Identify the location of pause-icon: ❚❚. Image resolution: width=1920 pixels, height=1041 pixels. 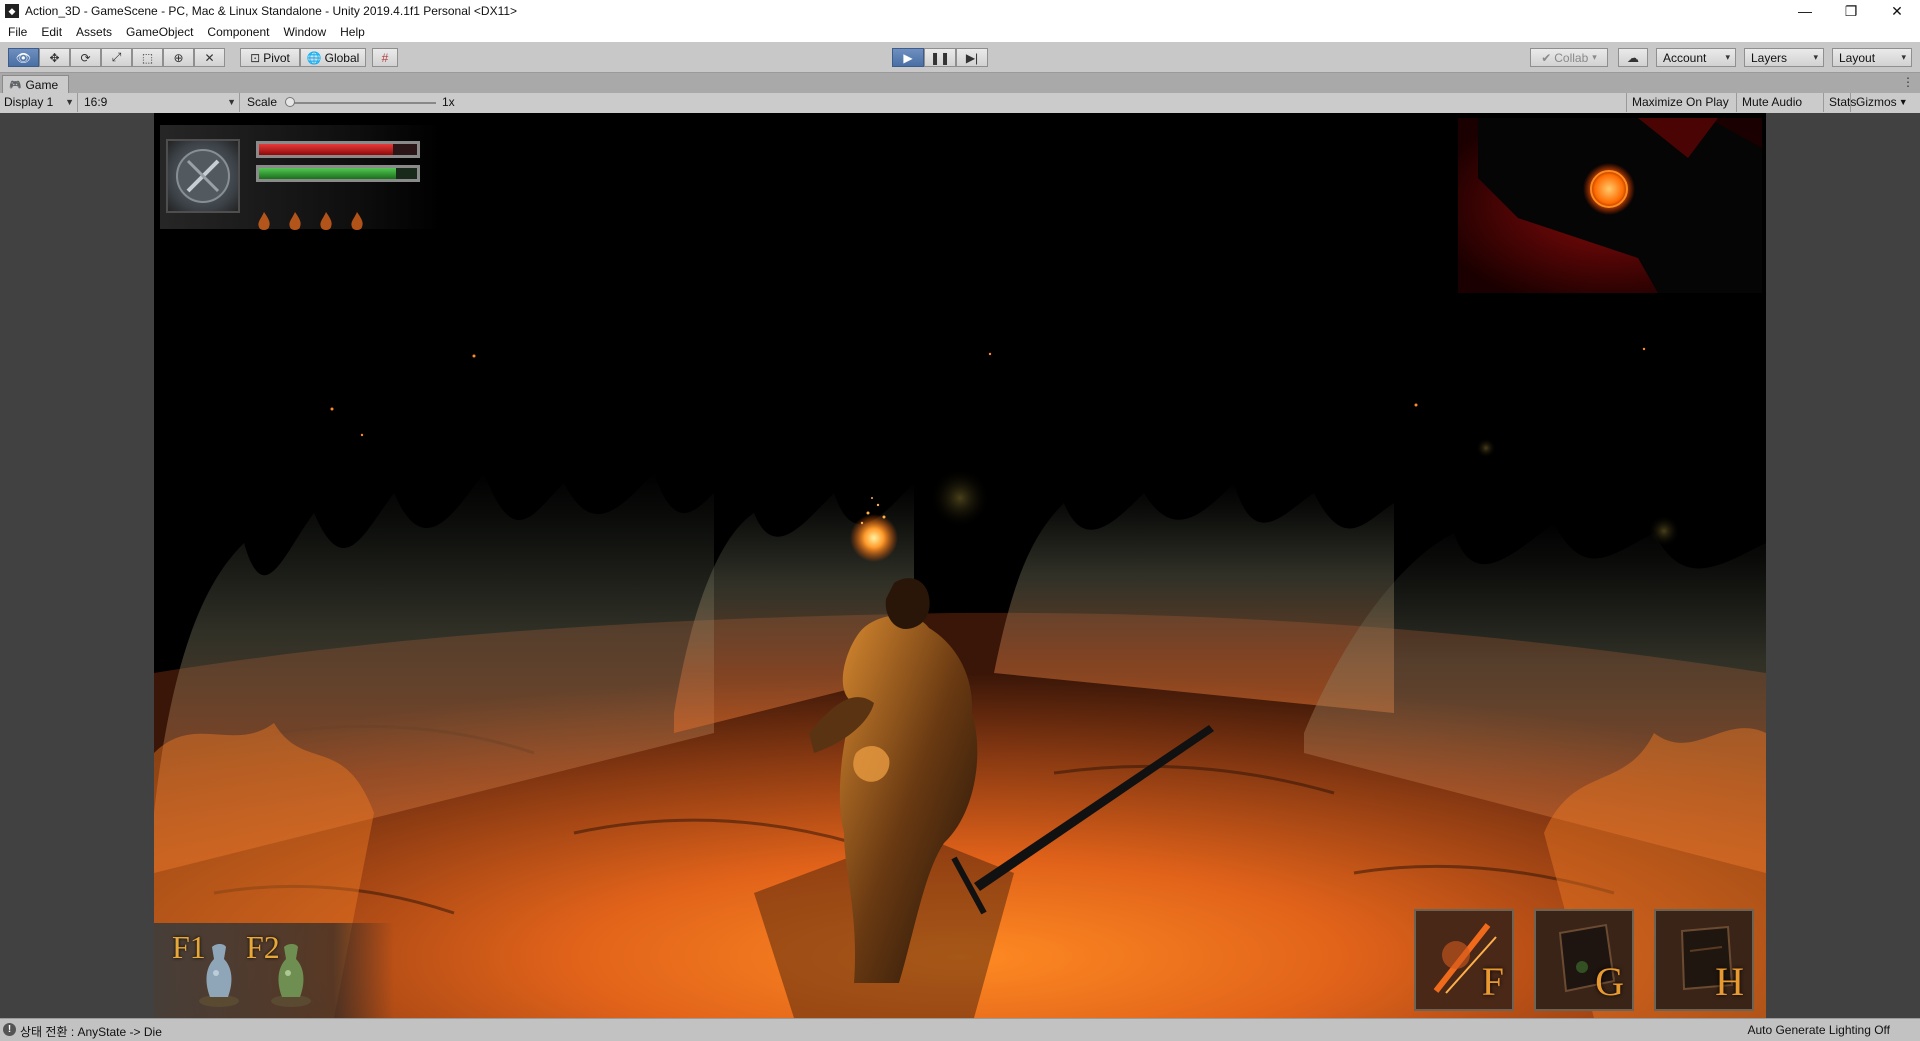
(940, 57).